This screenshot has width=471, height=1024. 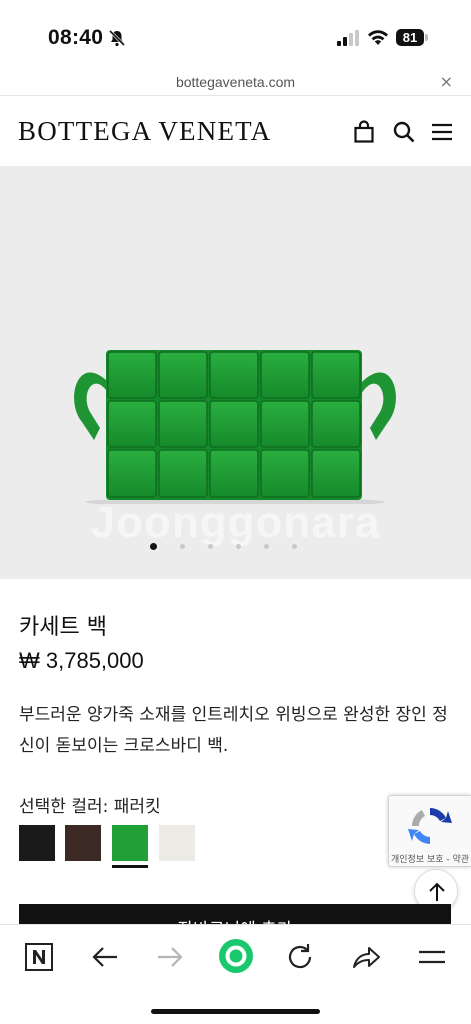 What do you see at coordinates (39, 957) in the screenshot?
I see `naver-n-icon` at bounding box center [39, 957].